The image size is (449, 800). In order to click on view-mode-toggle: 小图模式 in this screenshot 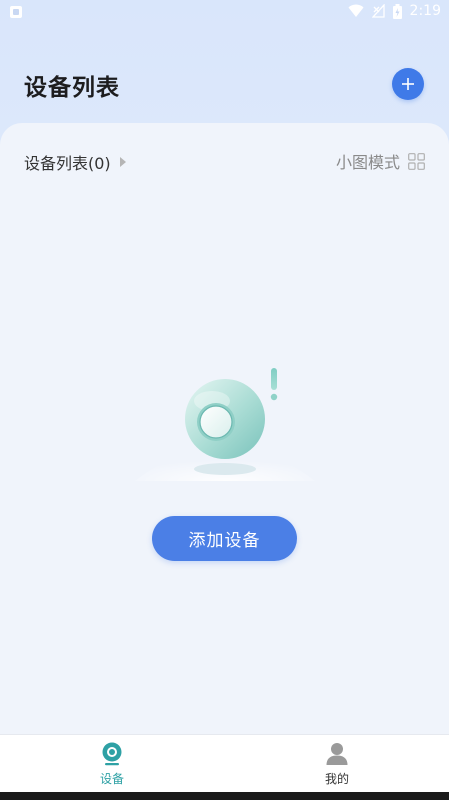, I will do `click(380, 161)`.